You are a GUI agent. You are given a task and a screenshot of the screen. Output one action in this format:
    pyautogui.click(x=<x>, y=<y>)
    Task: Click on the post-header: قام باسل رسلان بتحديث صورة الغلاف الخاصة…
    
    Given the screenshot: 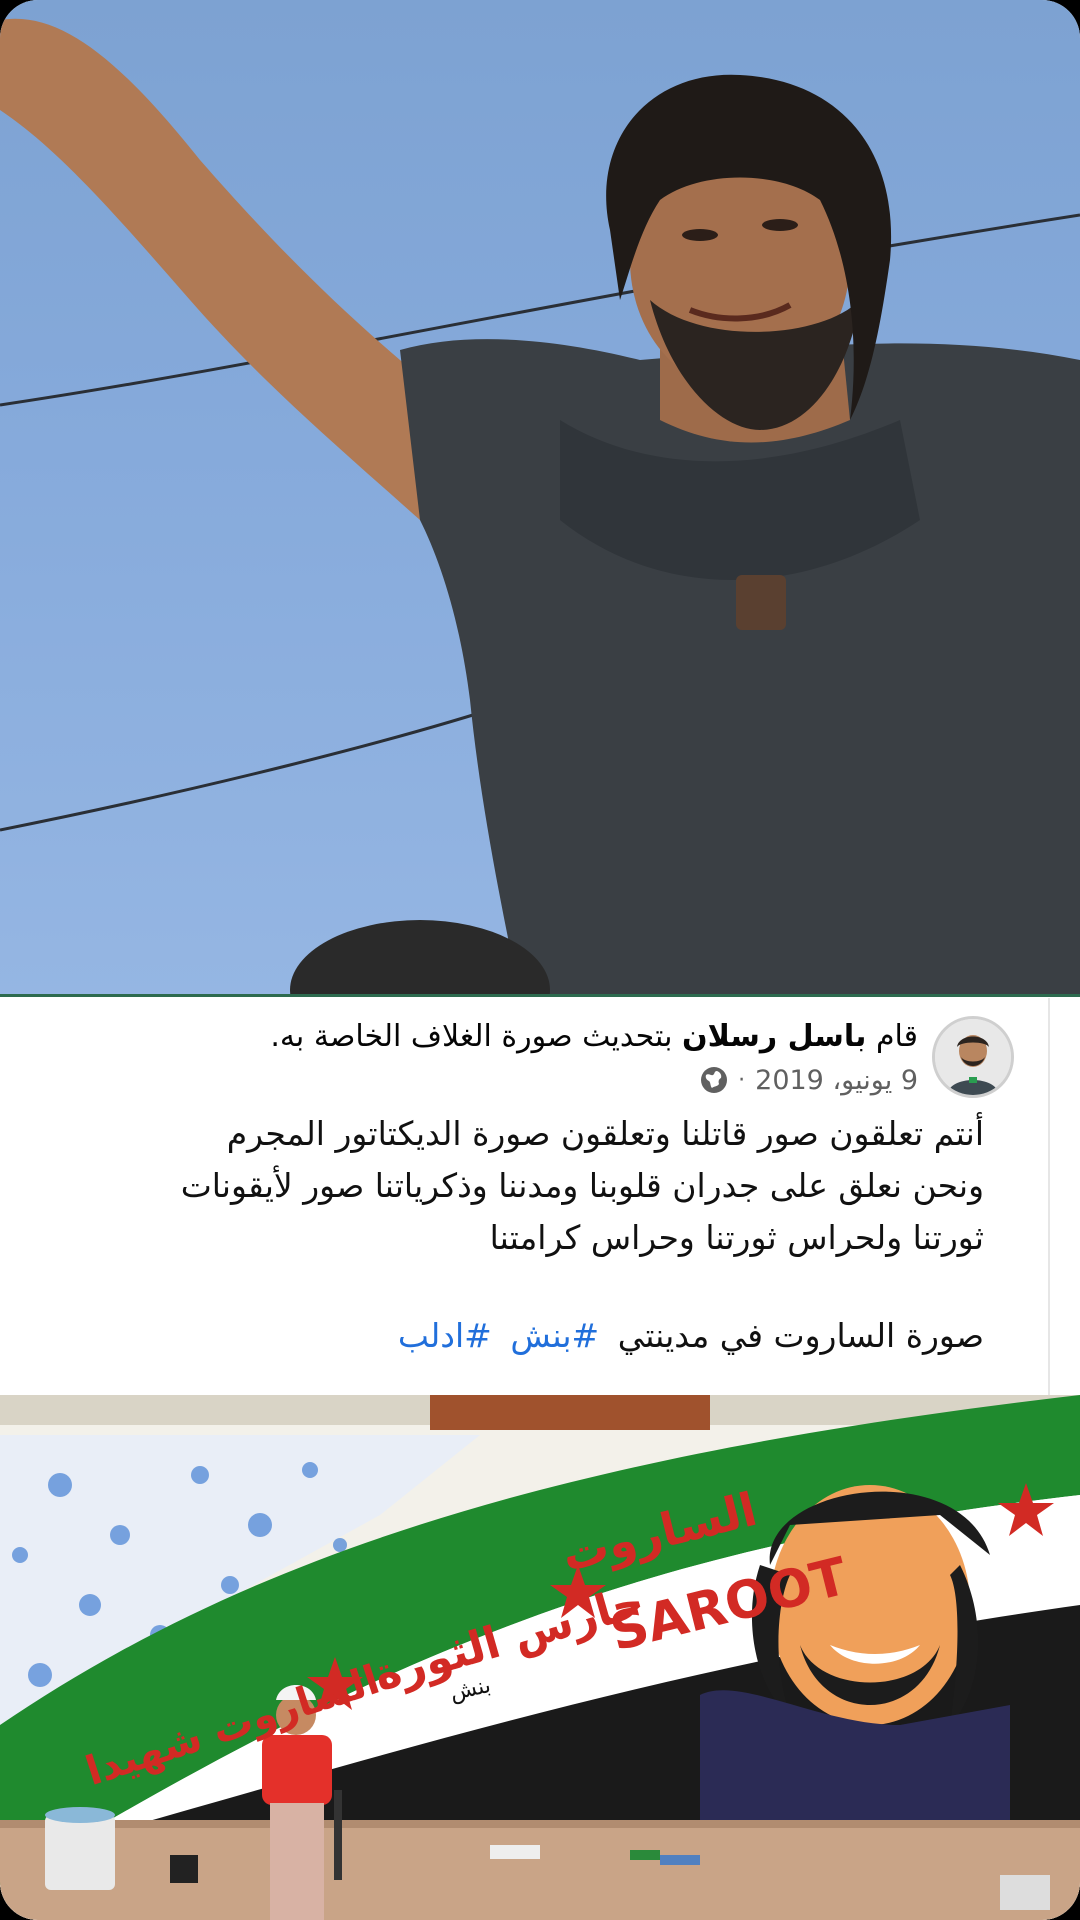 What is the action you would take?
    pyautogui.click(x=478, y=1037)
    